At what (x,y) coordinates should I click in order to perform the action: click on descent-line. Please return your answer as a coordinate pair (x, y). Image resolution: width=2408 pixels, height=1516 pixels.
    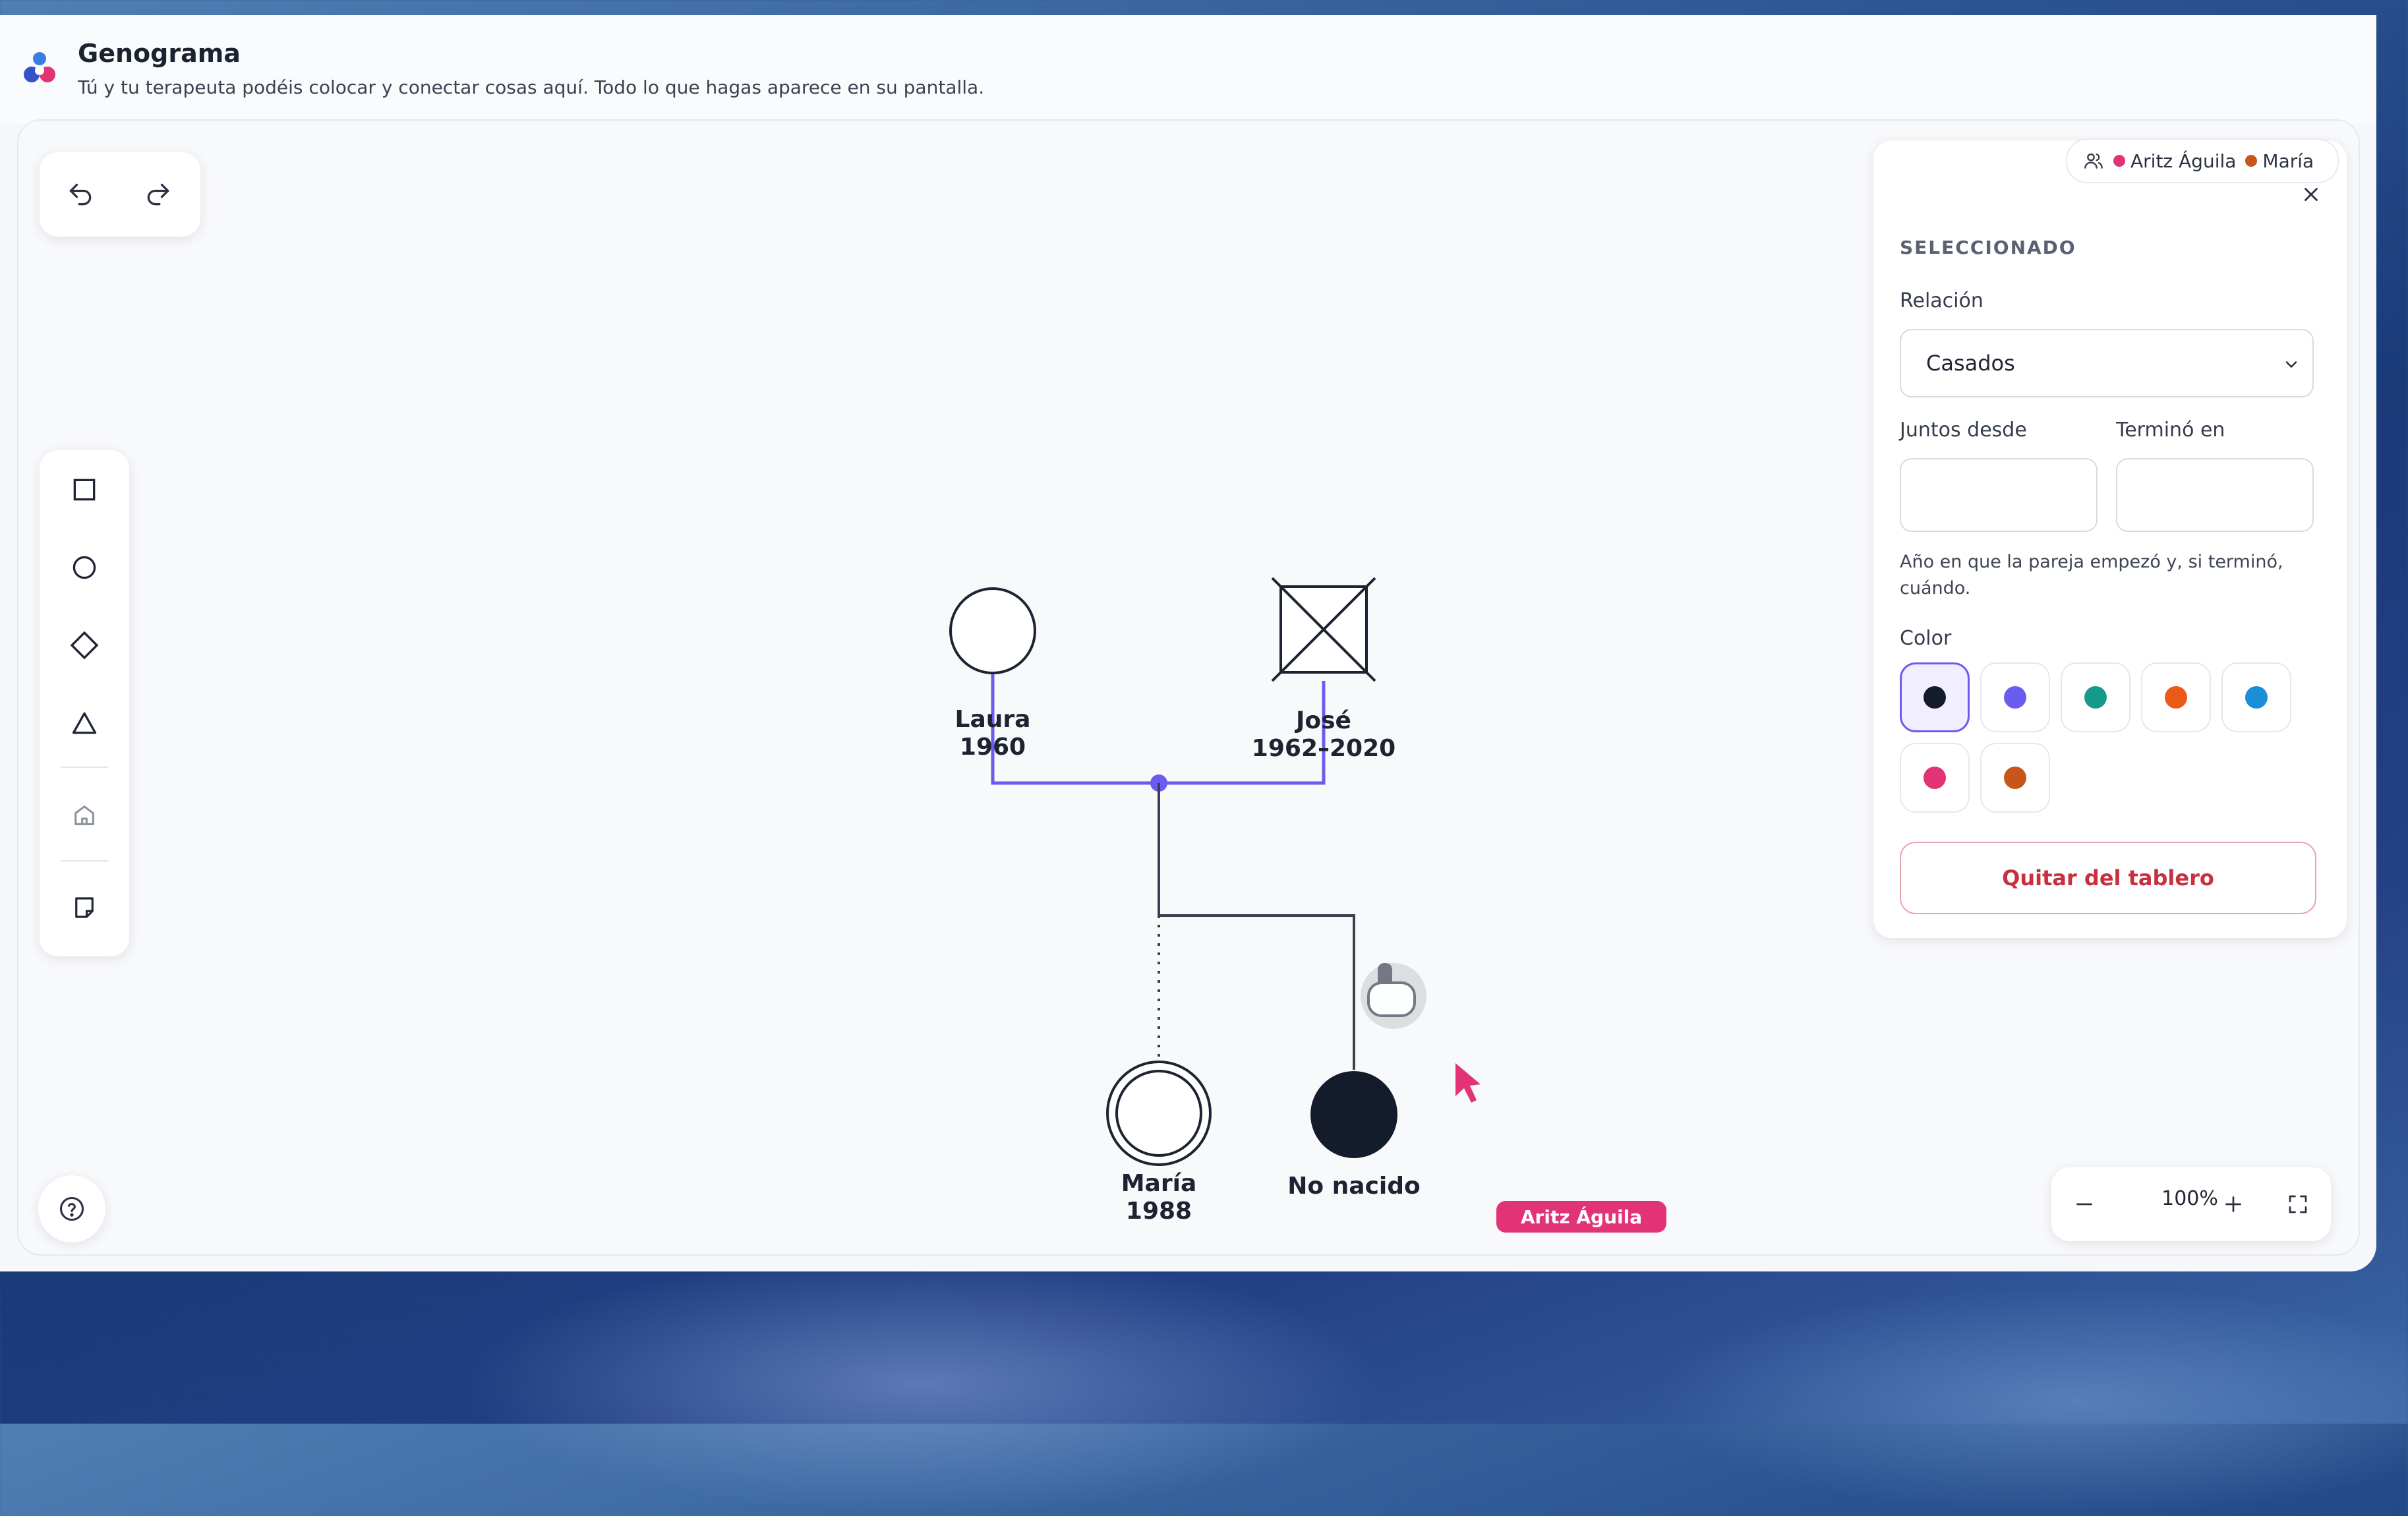
    Looking at the image, I should click on (1256, 926).